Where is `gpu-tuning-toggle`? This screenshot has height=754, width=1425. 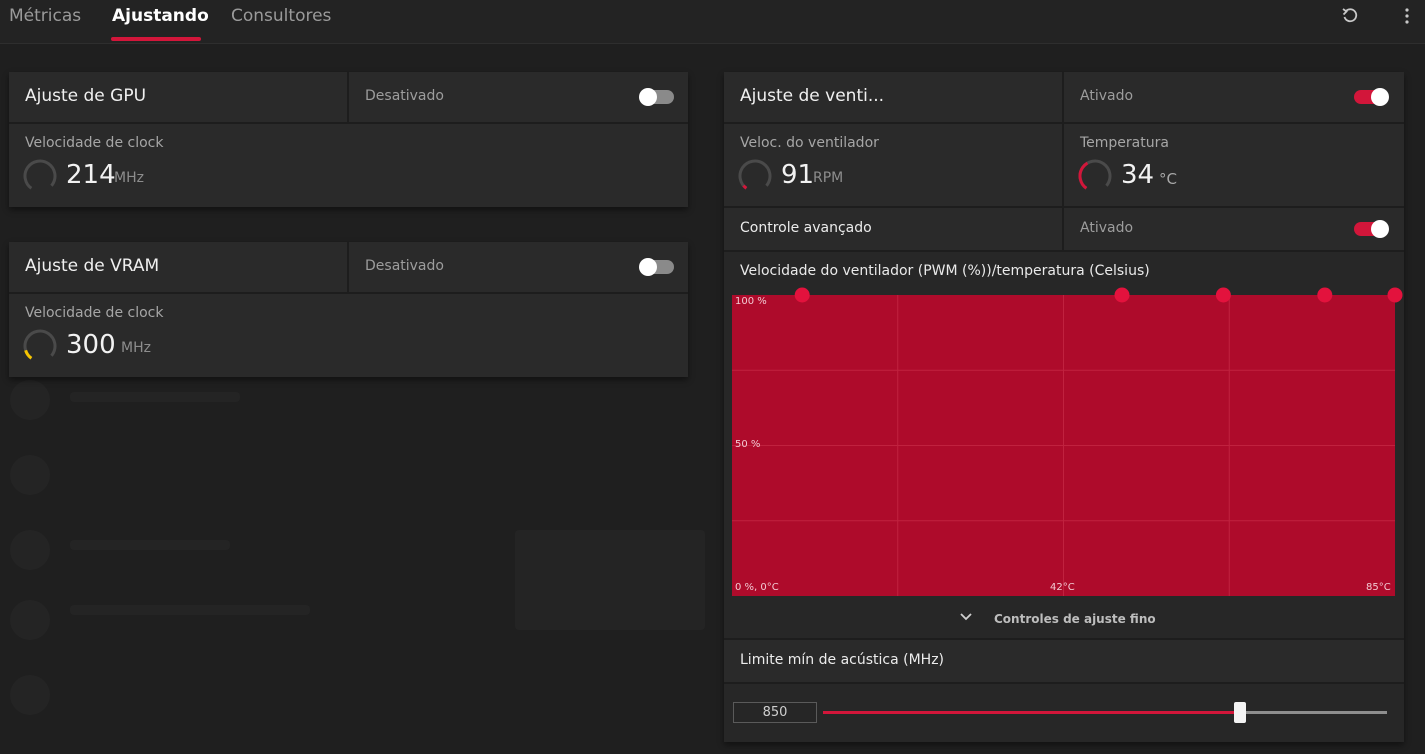 gpu-tuning-toggle is located at coordinates (656, 97).